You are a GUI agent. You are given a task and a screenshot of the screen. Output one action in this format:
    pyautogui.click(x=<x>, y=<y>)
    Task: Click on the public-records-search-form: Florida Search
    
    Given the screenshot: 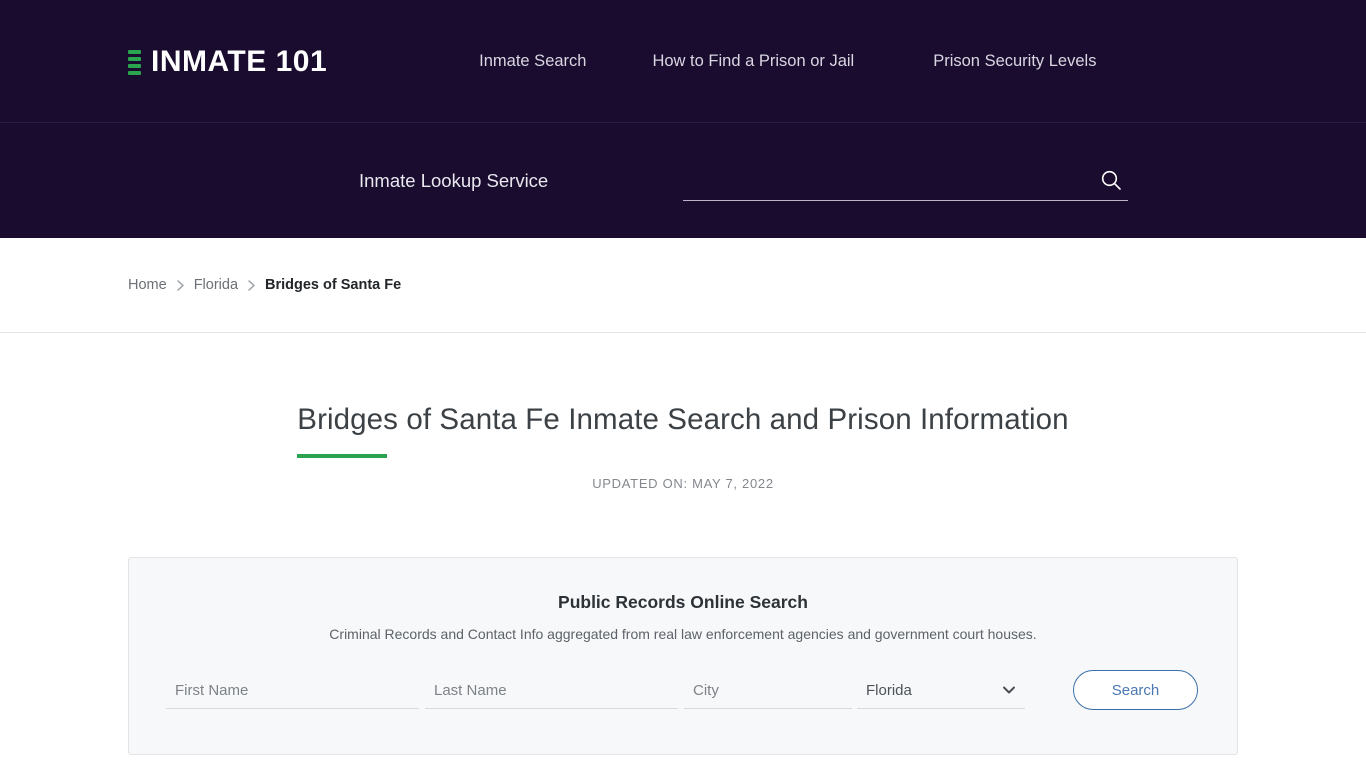 What is the action you would take?
    pyautogui.click(x=684, y=690)
    